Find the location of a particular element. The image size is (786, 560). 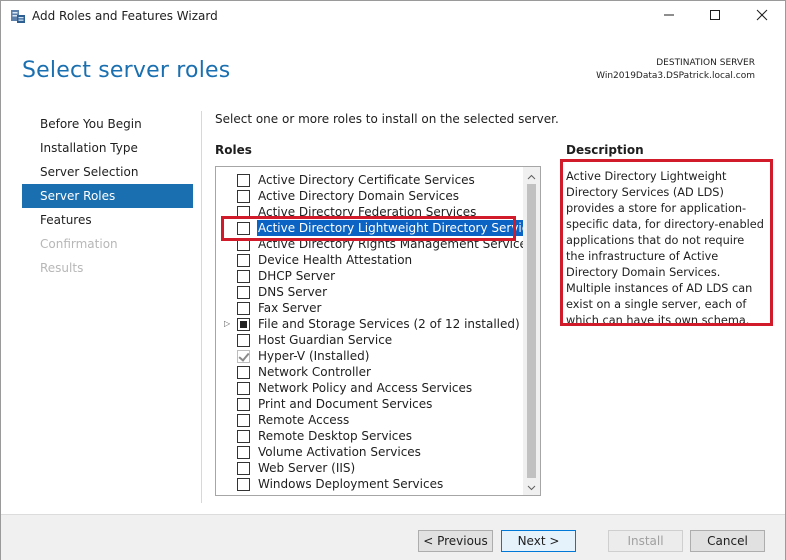

description-header: Description is located at coordinates (605, 150).